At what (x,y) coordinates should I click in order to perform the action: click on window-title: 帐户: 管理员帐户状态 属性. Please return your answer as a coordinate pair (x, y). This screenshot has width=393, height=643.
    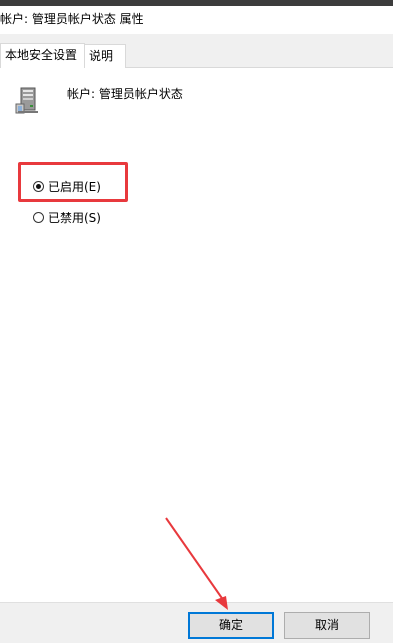
    Looking at the image, I should click on (72, 19).